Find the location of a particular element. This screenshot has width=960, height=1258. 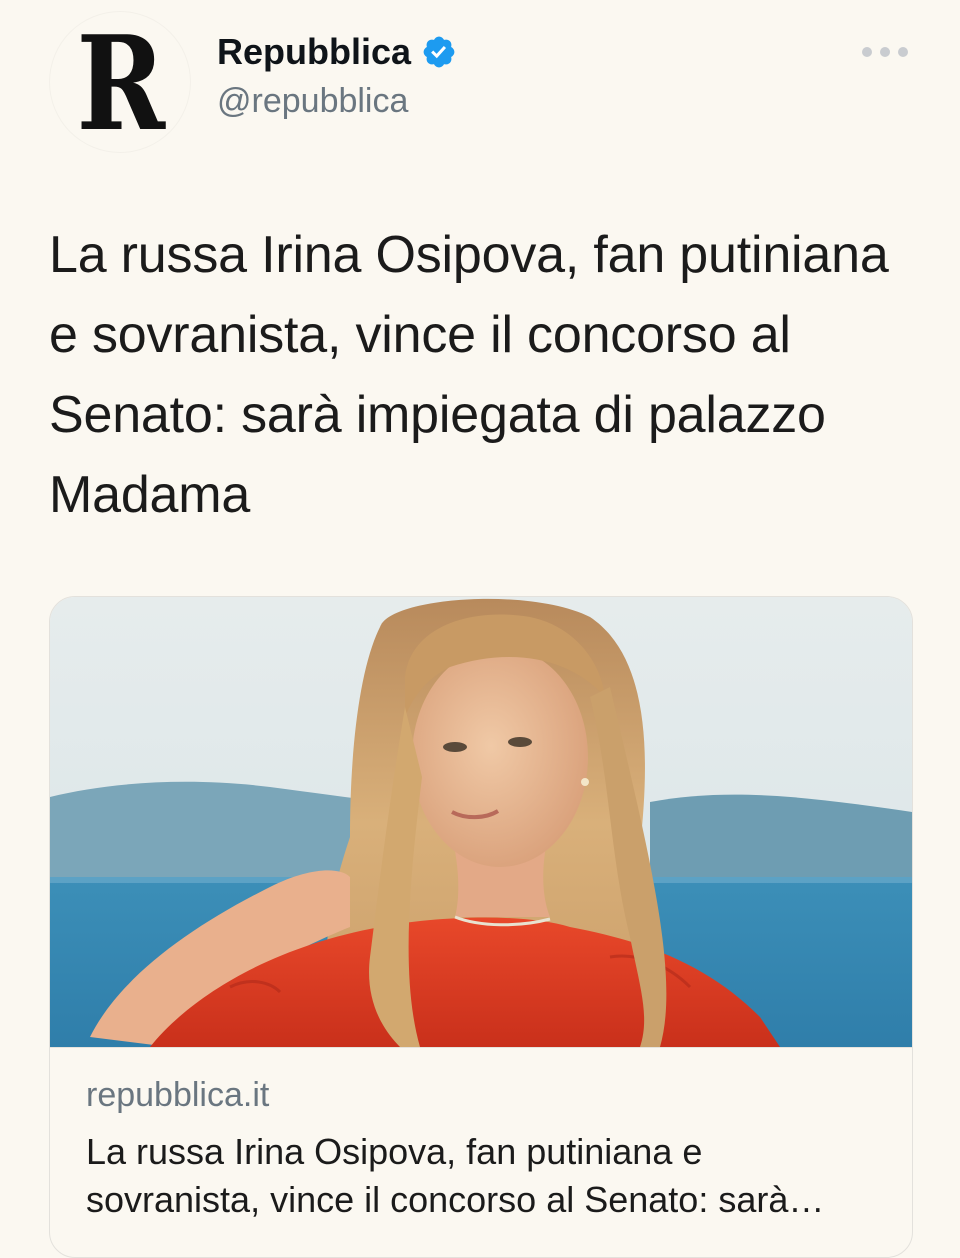

more-horizontal-icon is located at coordinates (867, 52).